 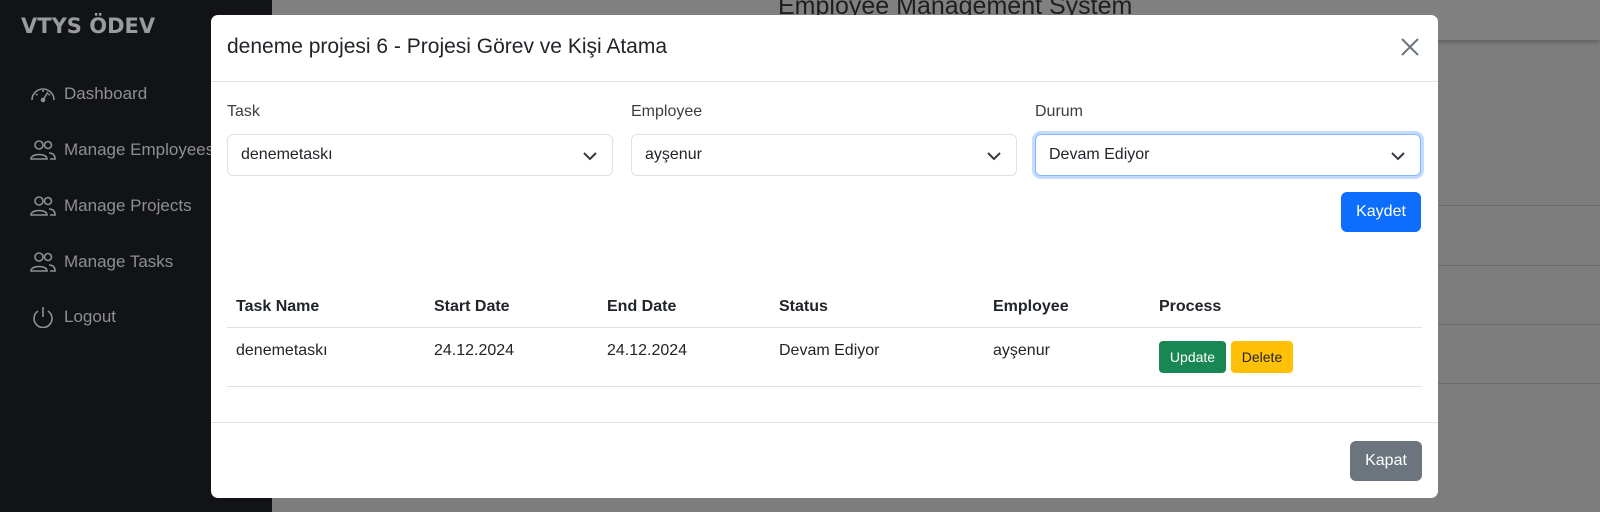 I want to click on sidebar-item-label: Manage Projects, so click(x=128, y=205).